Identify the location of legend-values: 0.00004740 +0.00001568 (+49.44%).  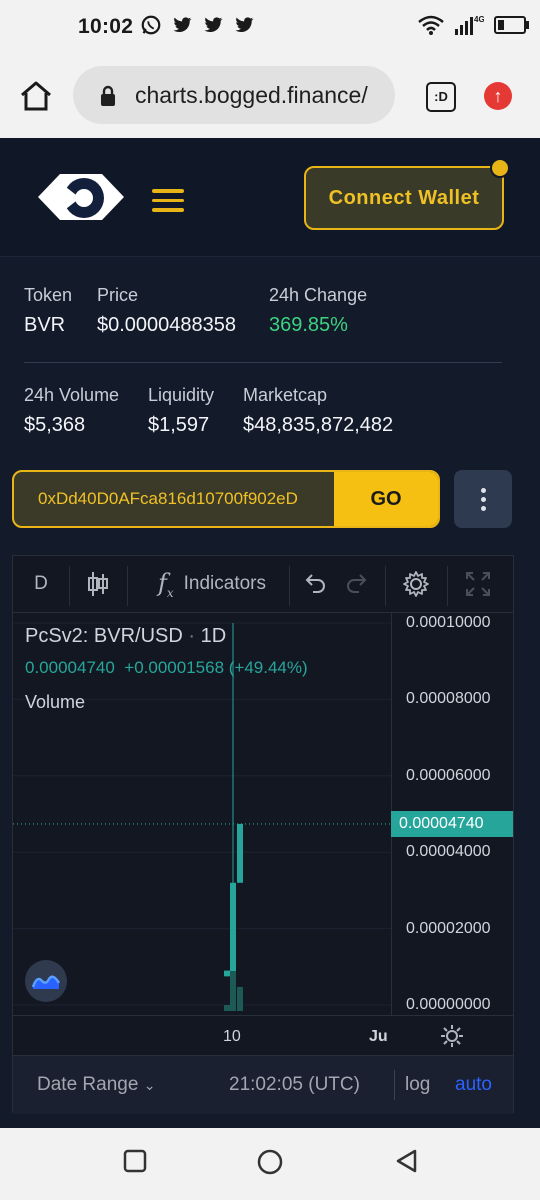
(166, 668).